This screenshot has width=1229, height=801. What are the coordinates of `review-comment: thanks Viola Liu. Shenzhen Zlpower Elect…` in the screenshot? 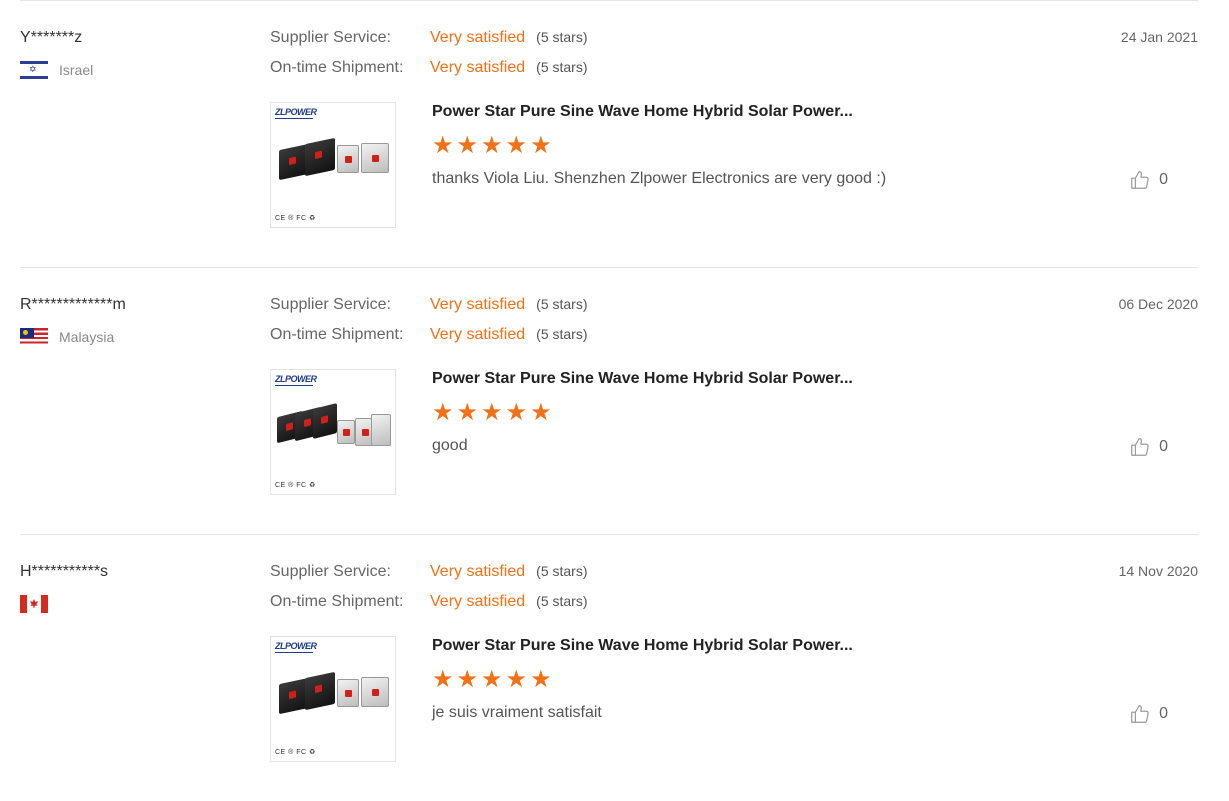 It's located at (659, 178).